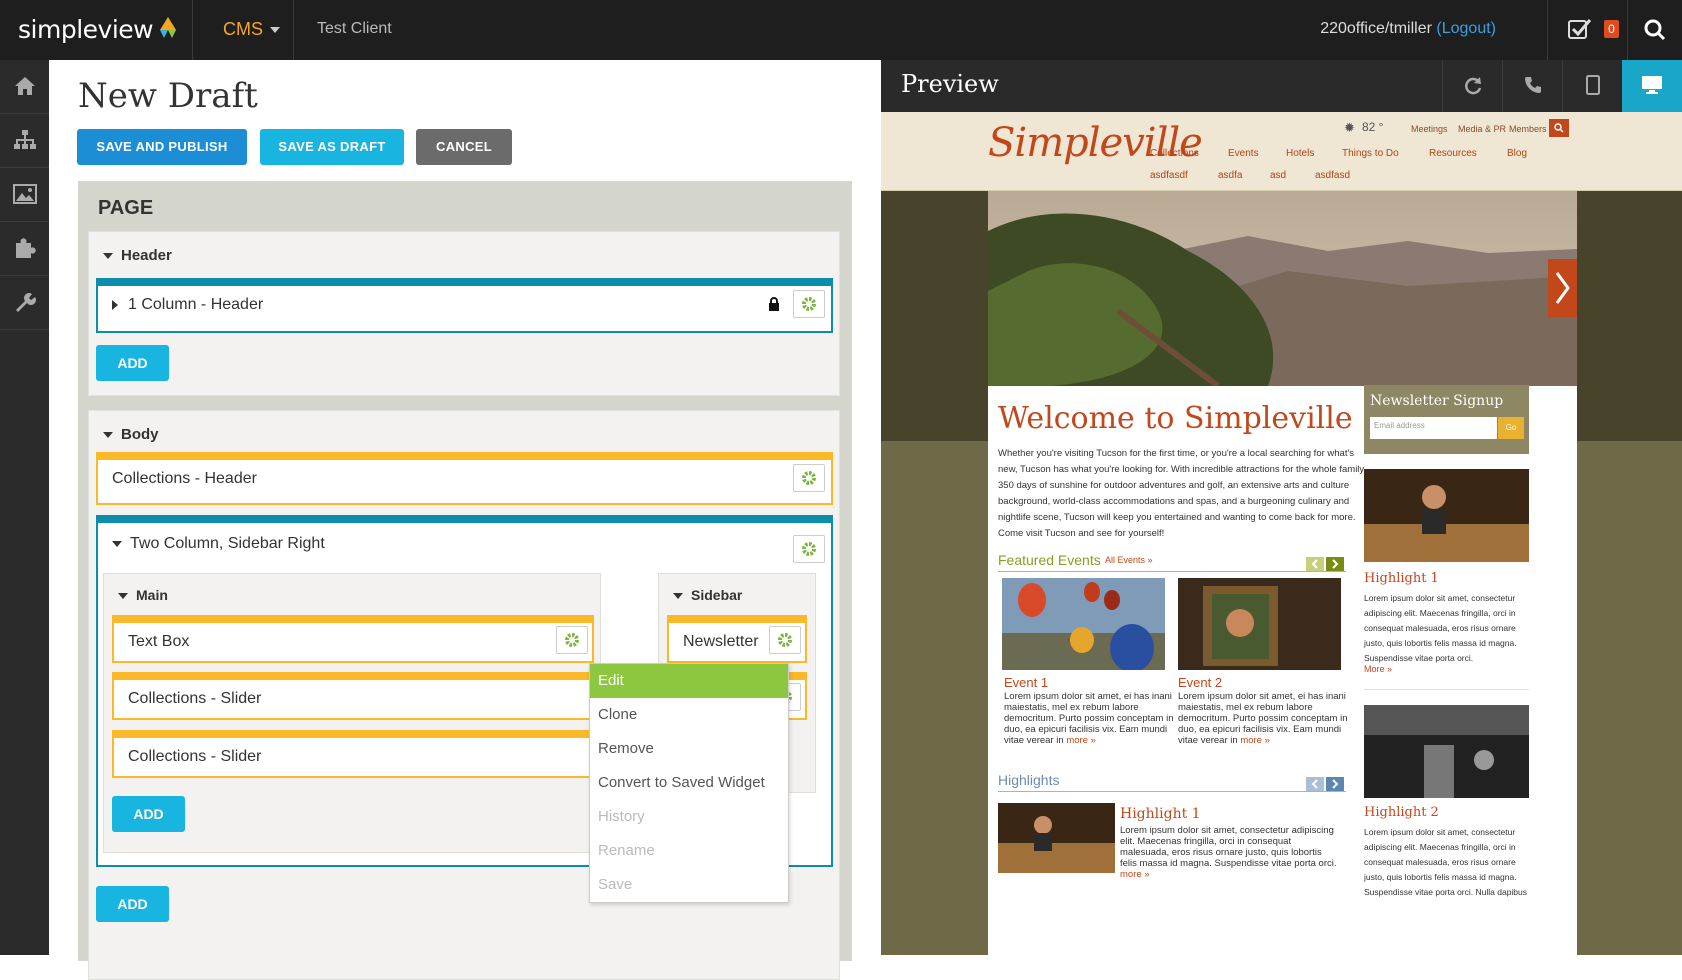 The width and height of the screenshot is (1682, 980). I want to click on body-section-toggle: Body, so click(131, 434).